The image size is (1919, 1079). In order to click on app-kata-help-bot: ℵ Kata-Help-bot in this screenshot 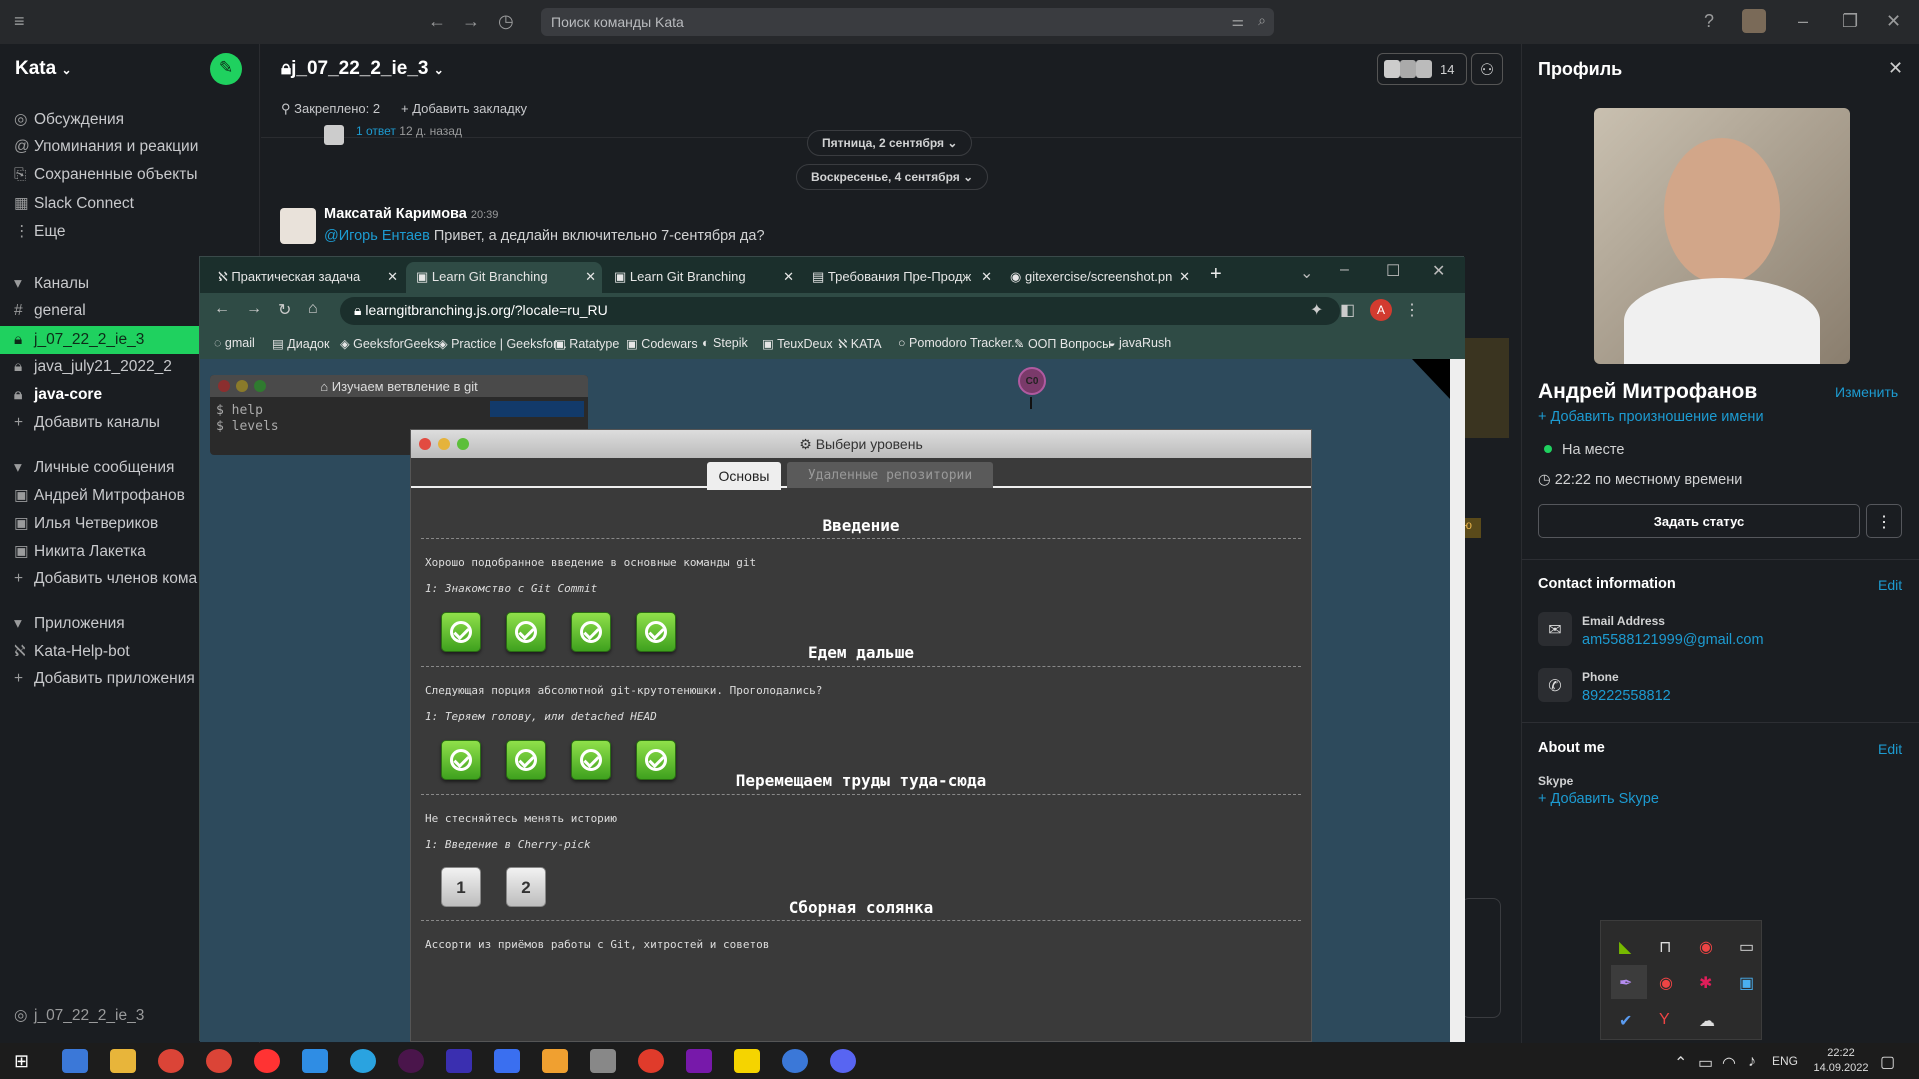, I will do `click(72, 651)`.